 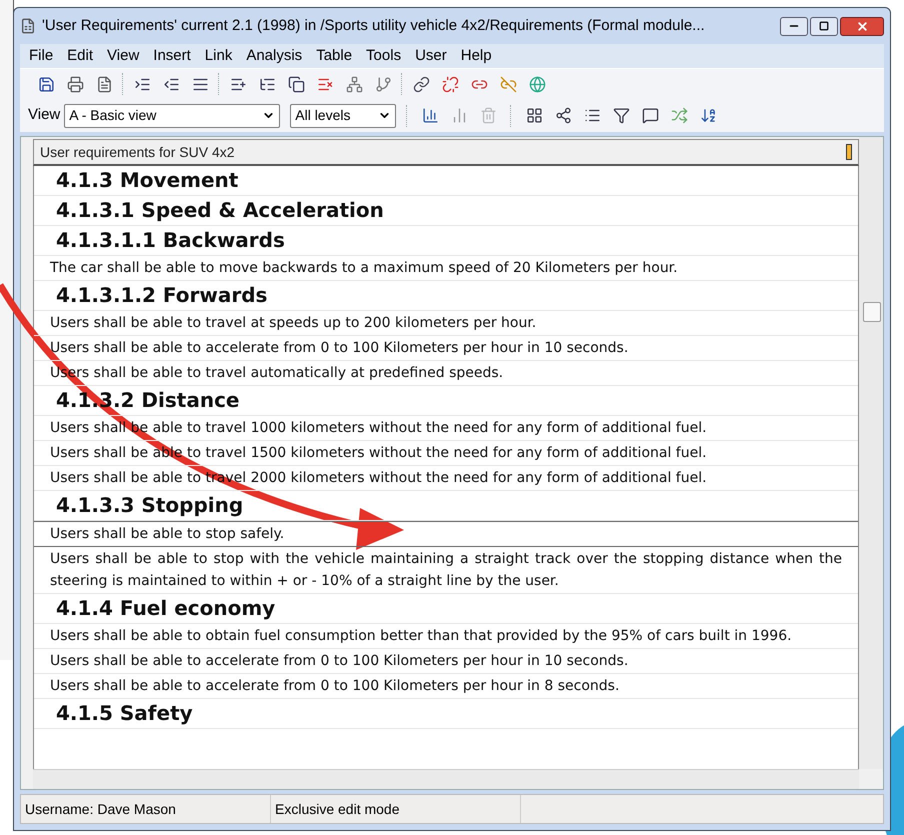 I want to click on close-icon, so click(x=862, y=26).